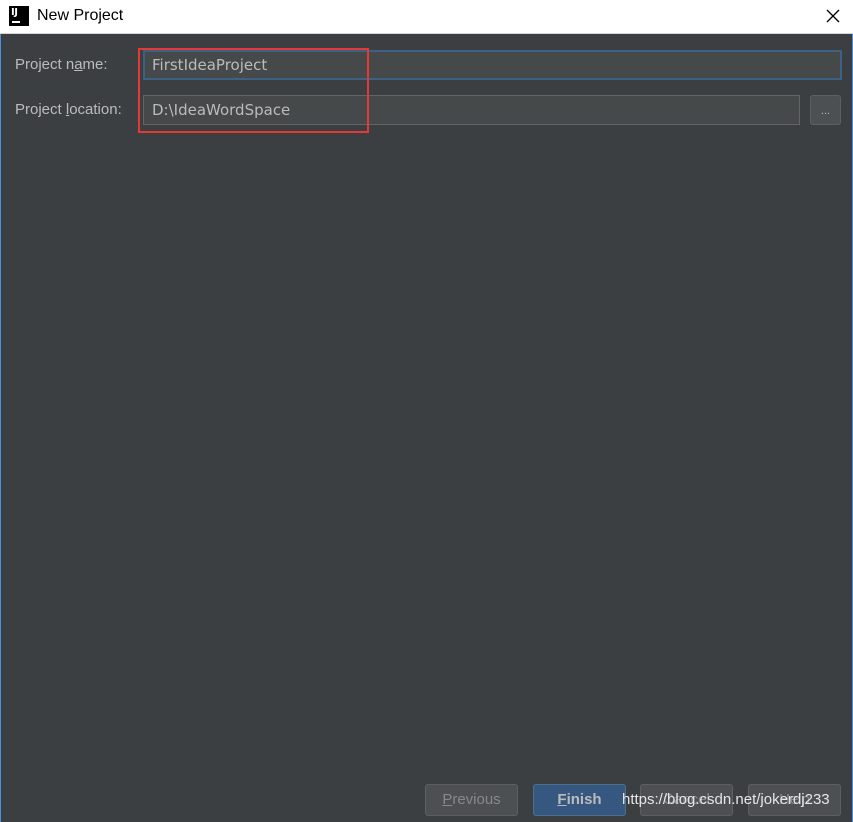  What do you see at coordinates (14, 12) in the screenshot?
I see `app-icon-text: IJ` at bounding box center [14, 12].